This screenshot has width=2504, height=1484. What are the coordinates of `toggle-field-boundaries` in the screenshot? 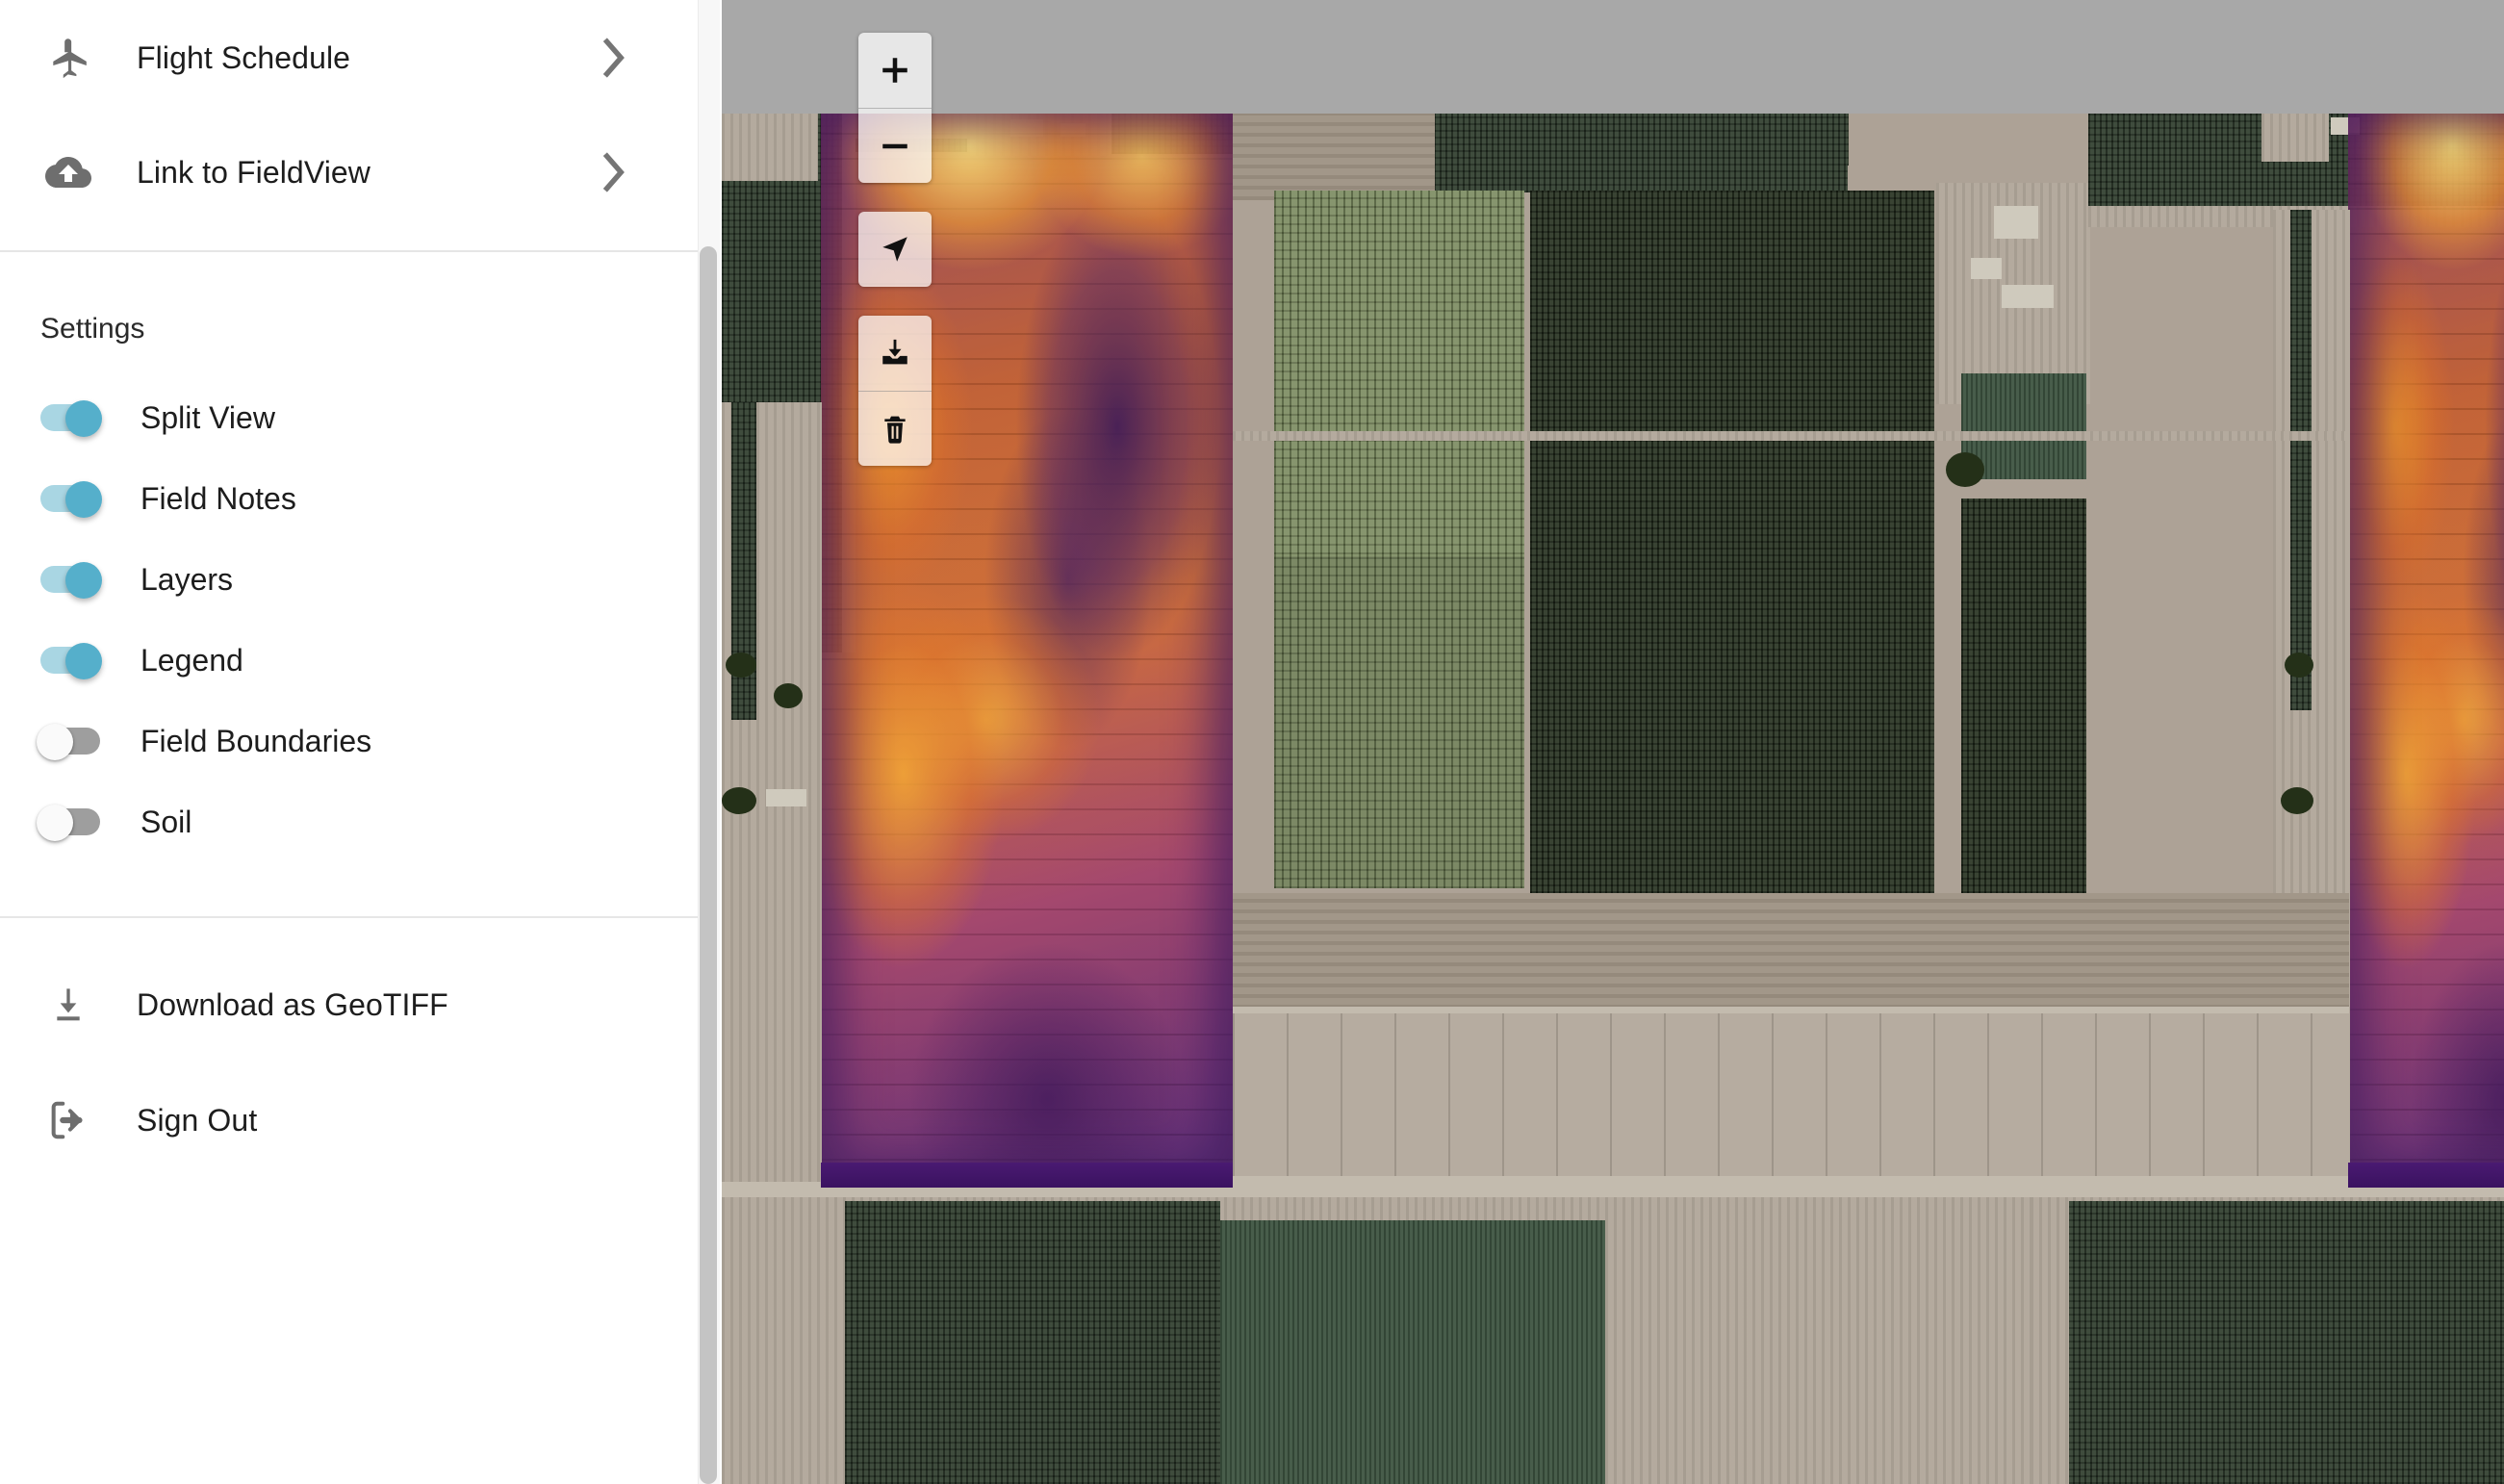 It's located at (68, 742).